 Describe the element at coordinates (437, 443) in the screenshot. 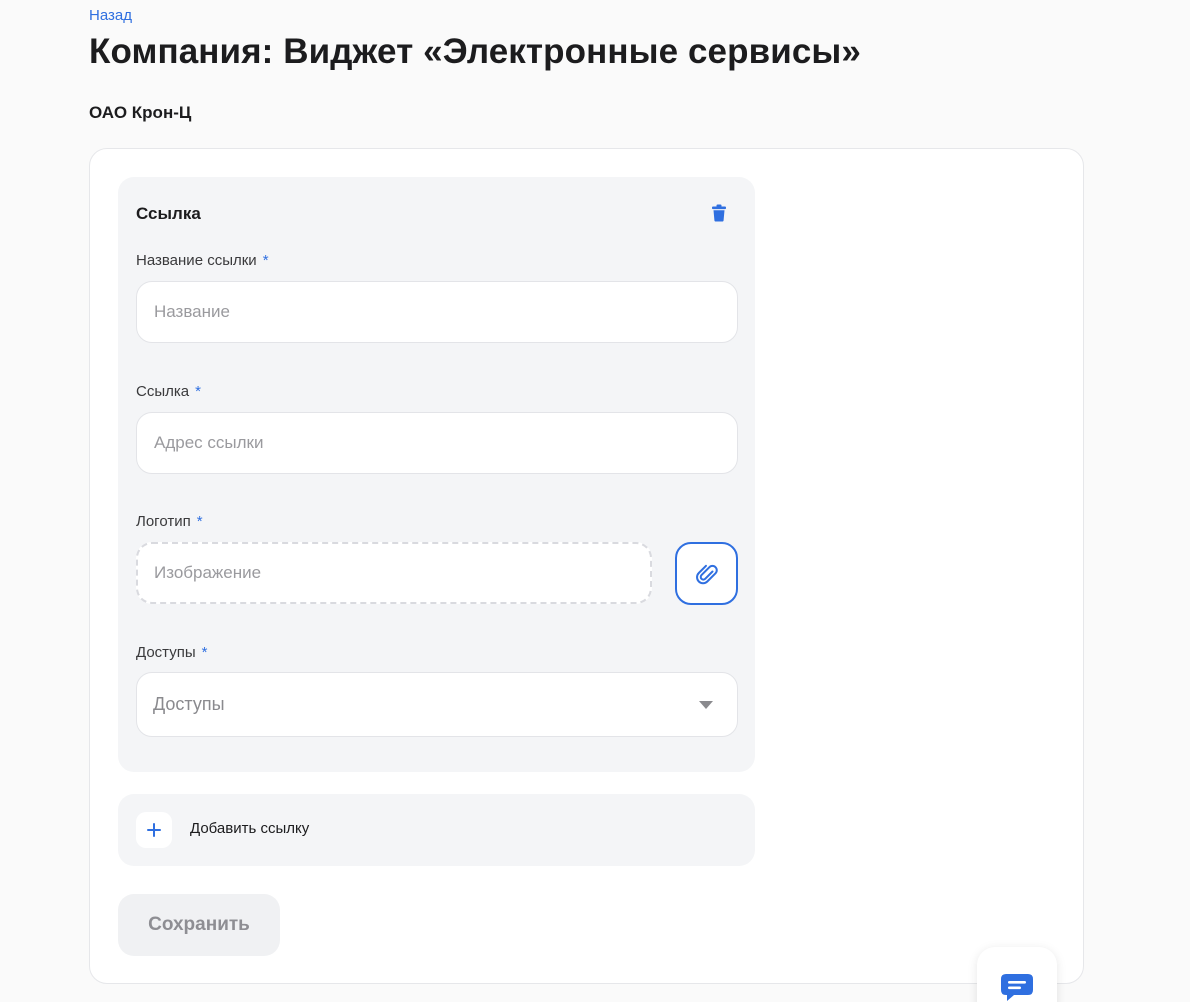

I see `link-url-input` at that location.